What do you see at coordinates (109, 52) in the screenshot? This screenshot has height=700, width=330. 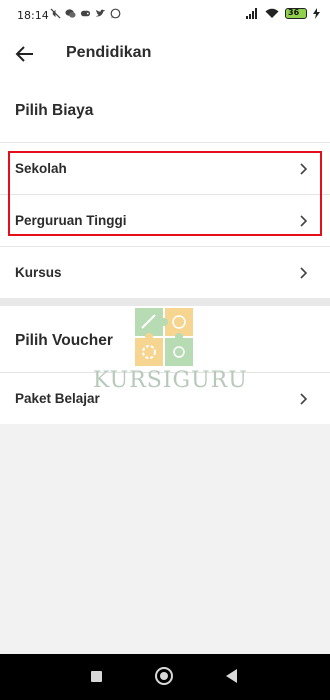 I see `page-title: Pendidikan` at bounding box center [109, 52].